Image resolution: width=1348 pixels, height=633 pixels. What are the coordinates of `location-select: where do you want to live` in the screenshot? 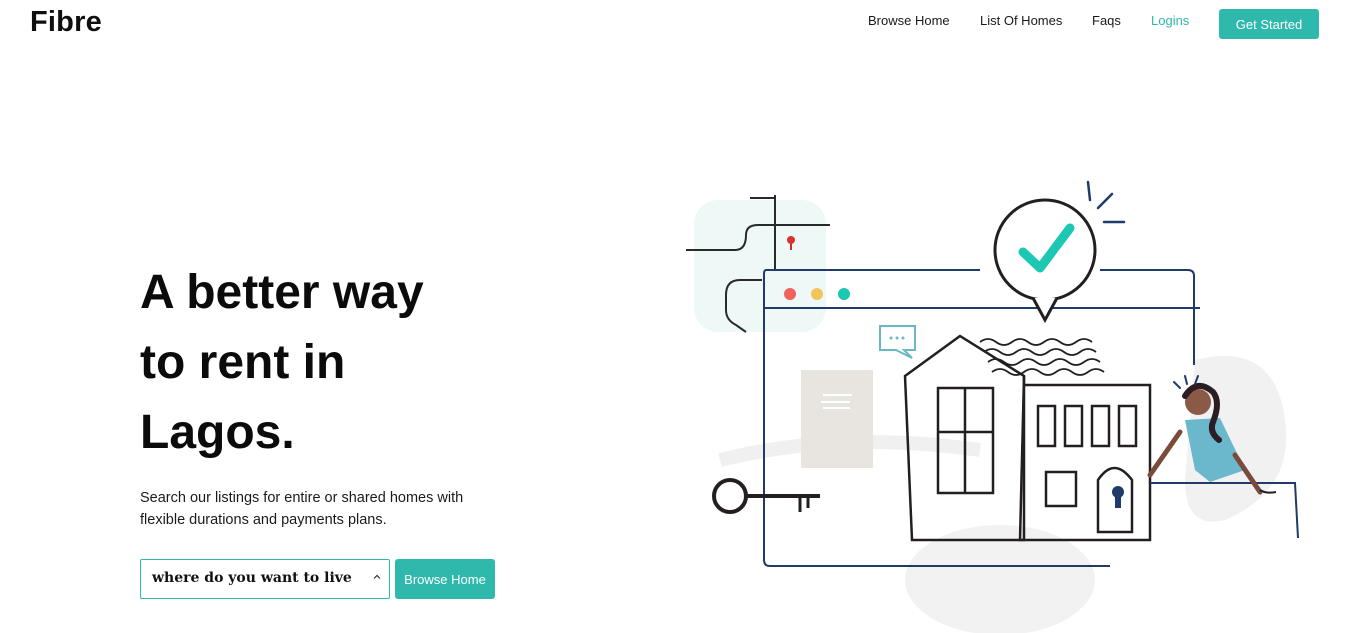 It's located at (265, 579).